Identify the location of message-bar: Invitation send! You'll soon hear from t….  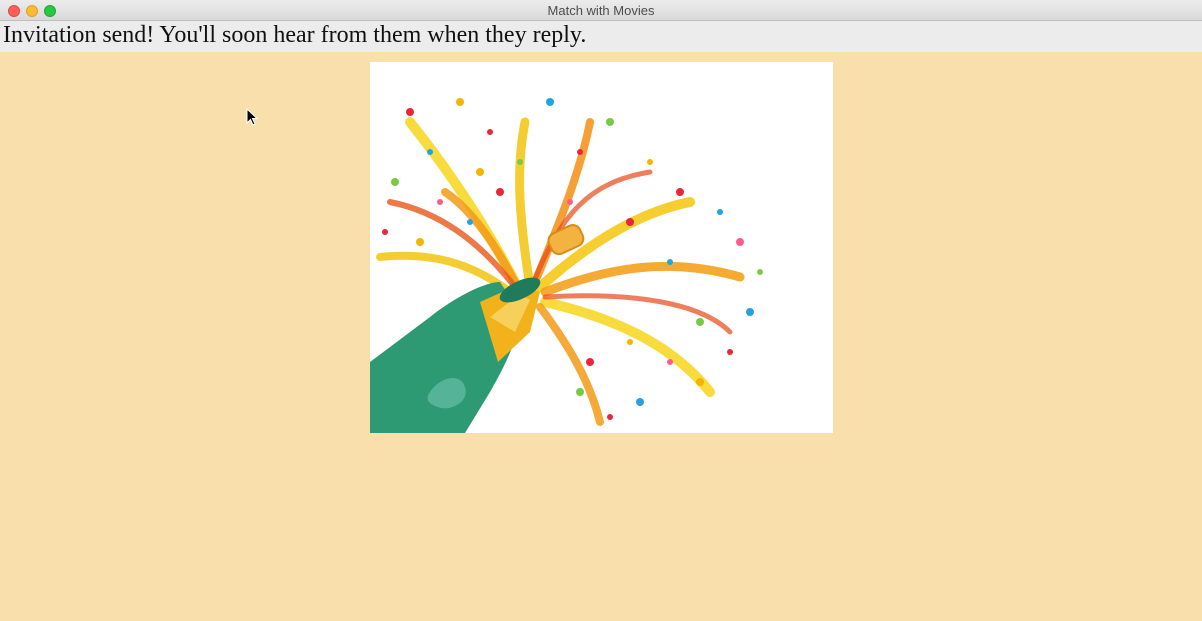
(601, 36).